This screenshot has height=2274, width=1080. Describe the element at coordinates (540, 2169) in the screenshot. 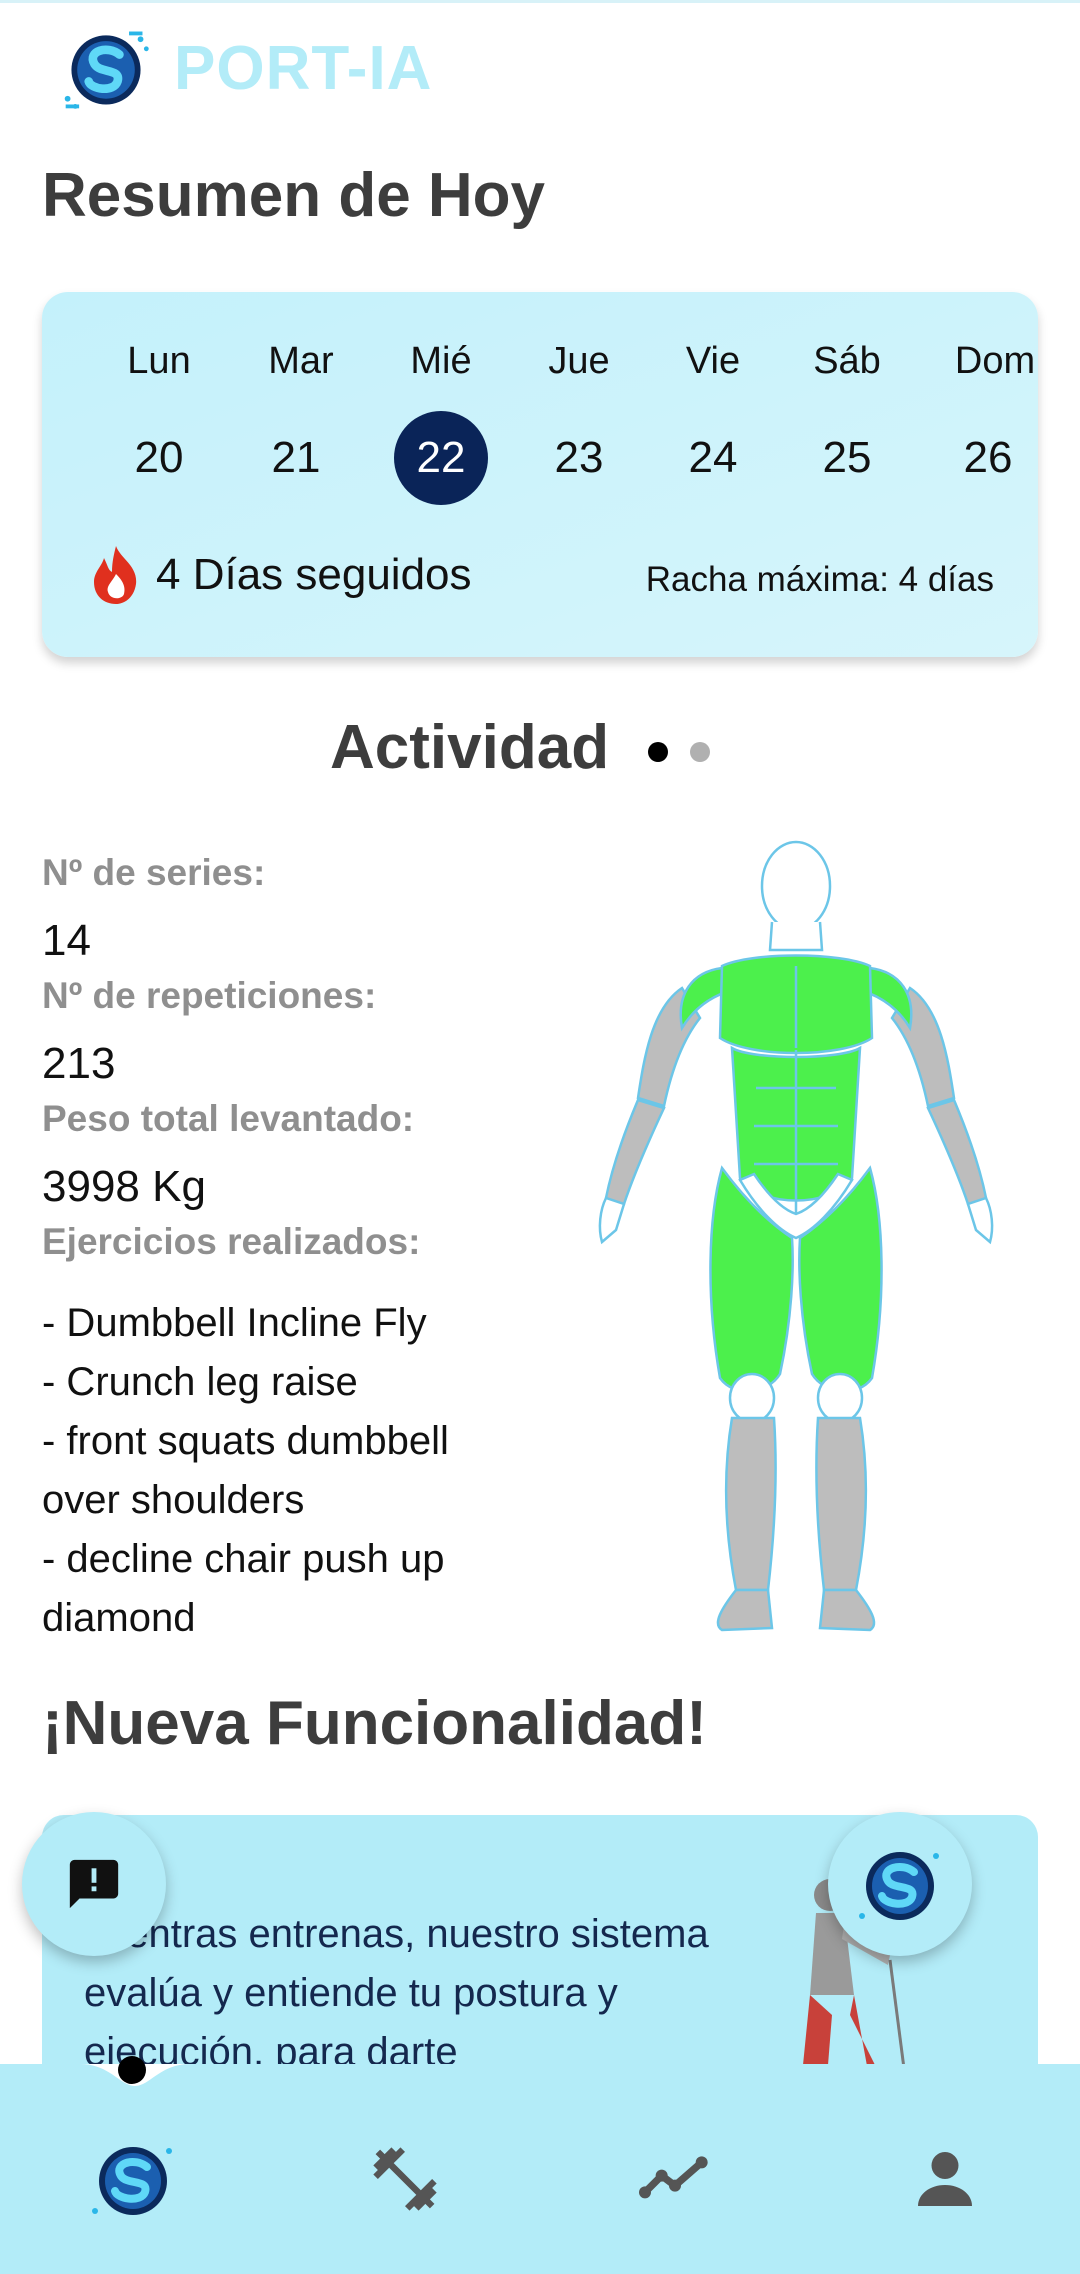

I see `bottom-navigation` at that location.